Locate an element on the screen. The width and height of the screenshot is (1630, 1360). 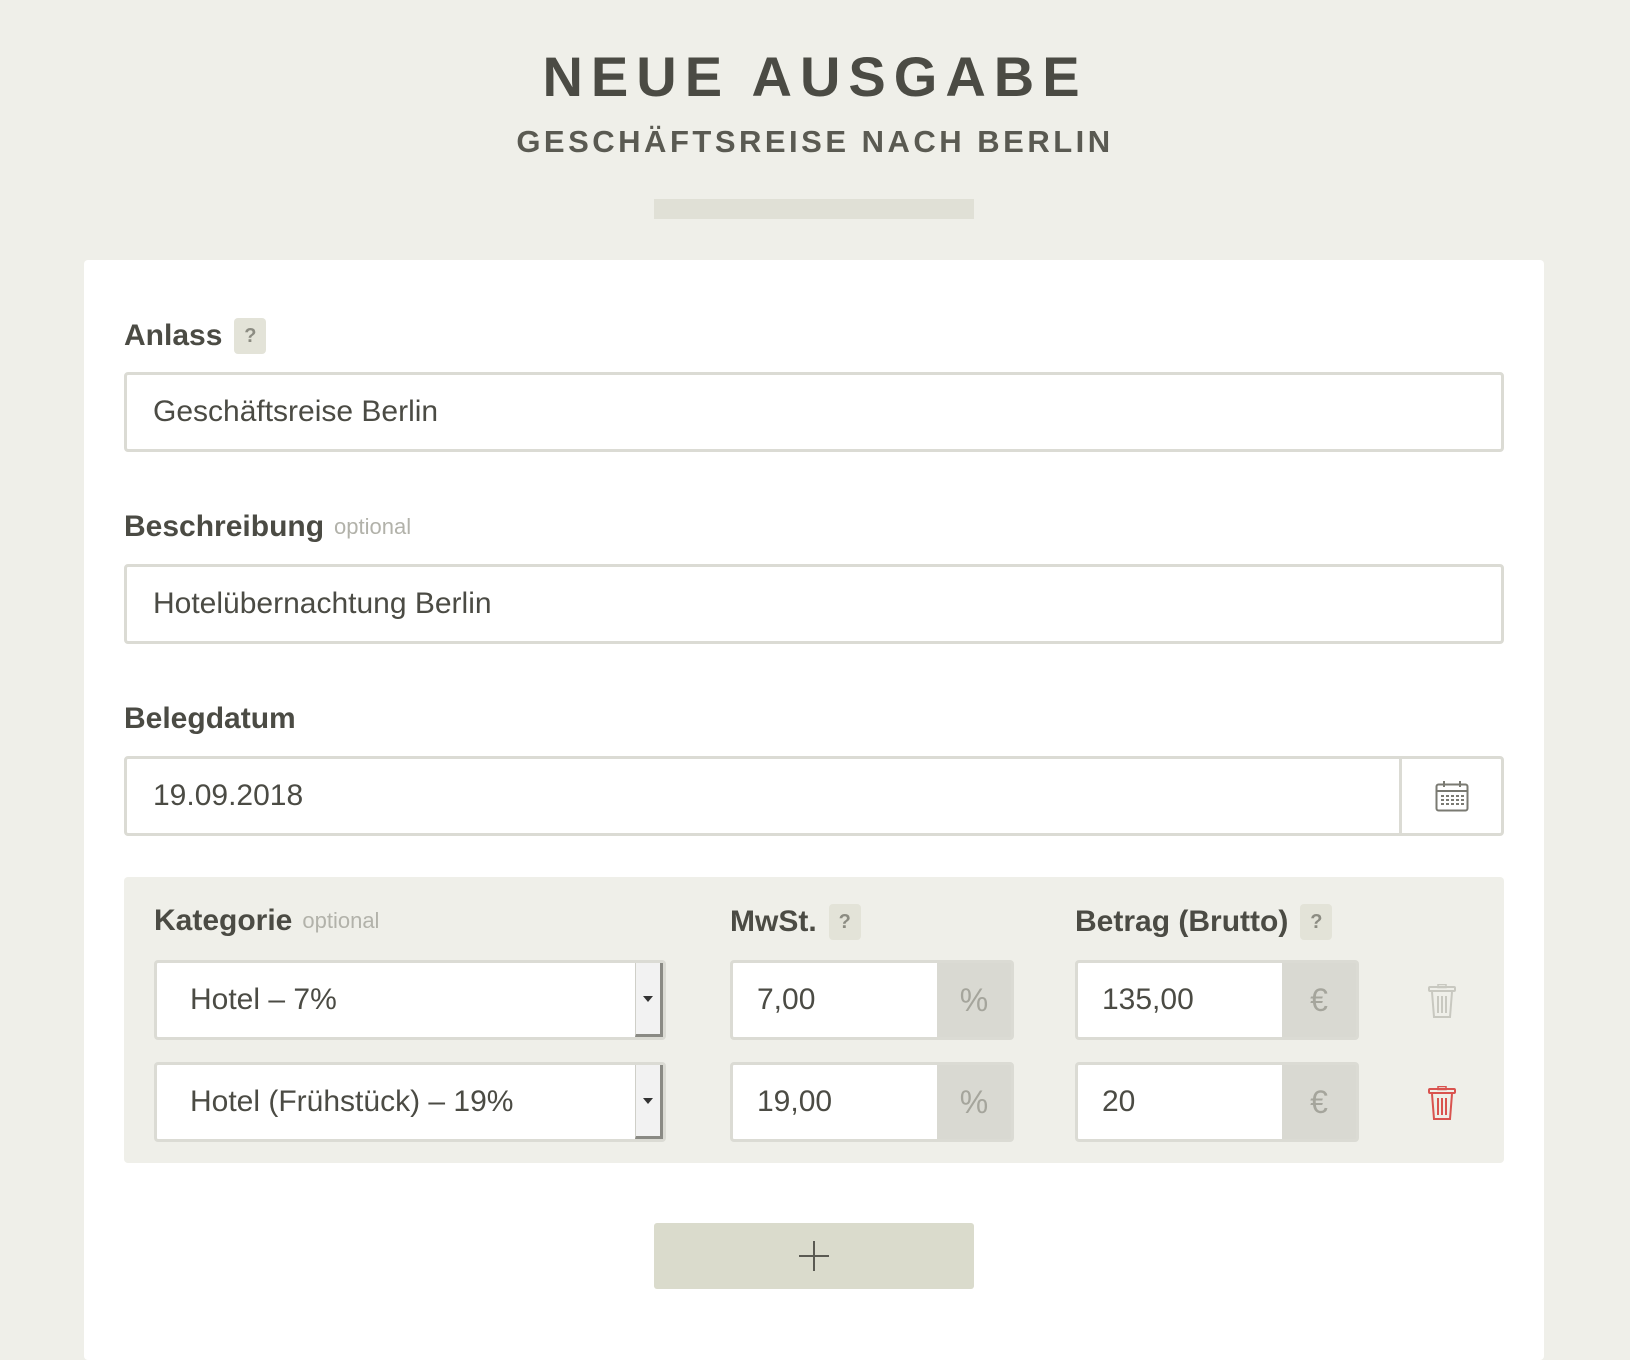
kategorie-selected-value: Hotel – 7% is located at coordinates (263, 999).